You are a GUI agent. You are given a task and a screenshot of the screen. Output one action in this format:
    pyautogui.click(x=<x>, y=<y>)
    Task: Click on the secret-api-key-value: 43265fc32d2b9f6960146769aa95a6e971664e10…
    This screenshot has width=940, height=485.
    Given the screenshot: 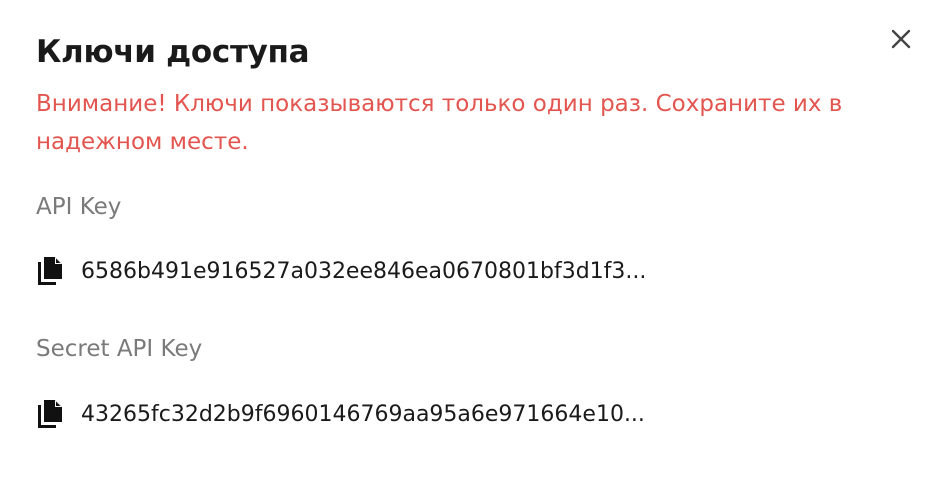 What is the action you would take?
    pyautogui.click(x=363, y=414)
    